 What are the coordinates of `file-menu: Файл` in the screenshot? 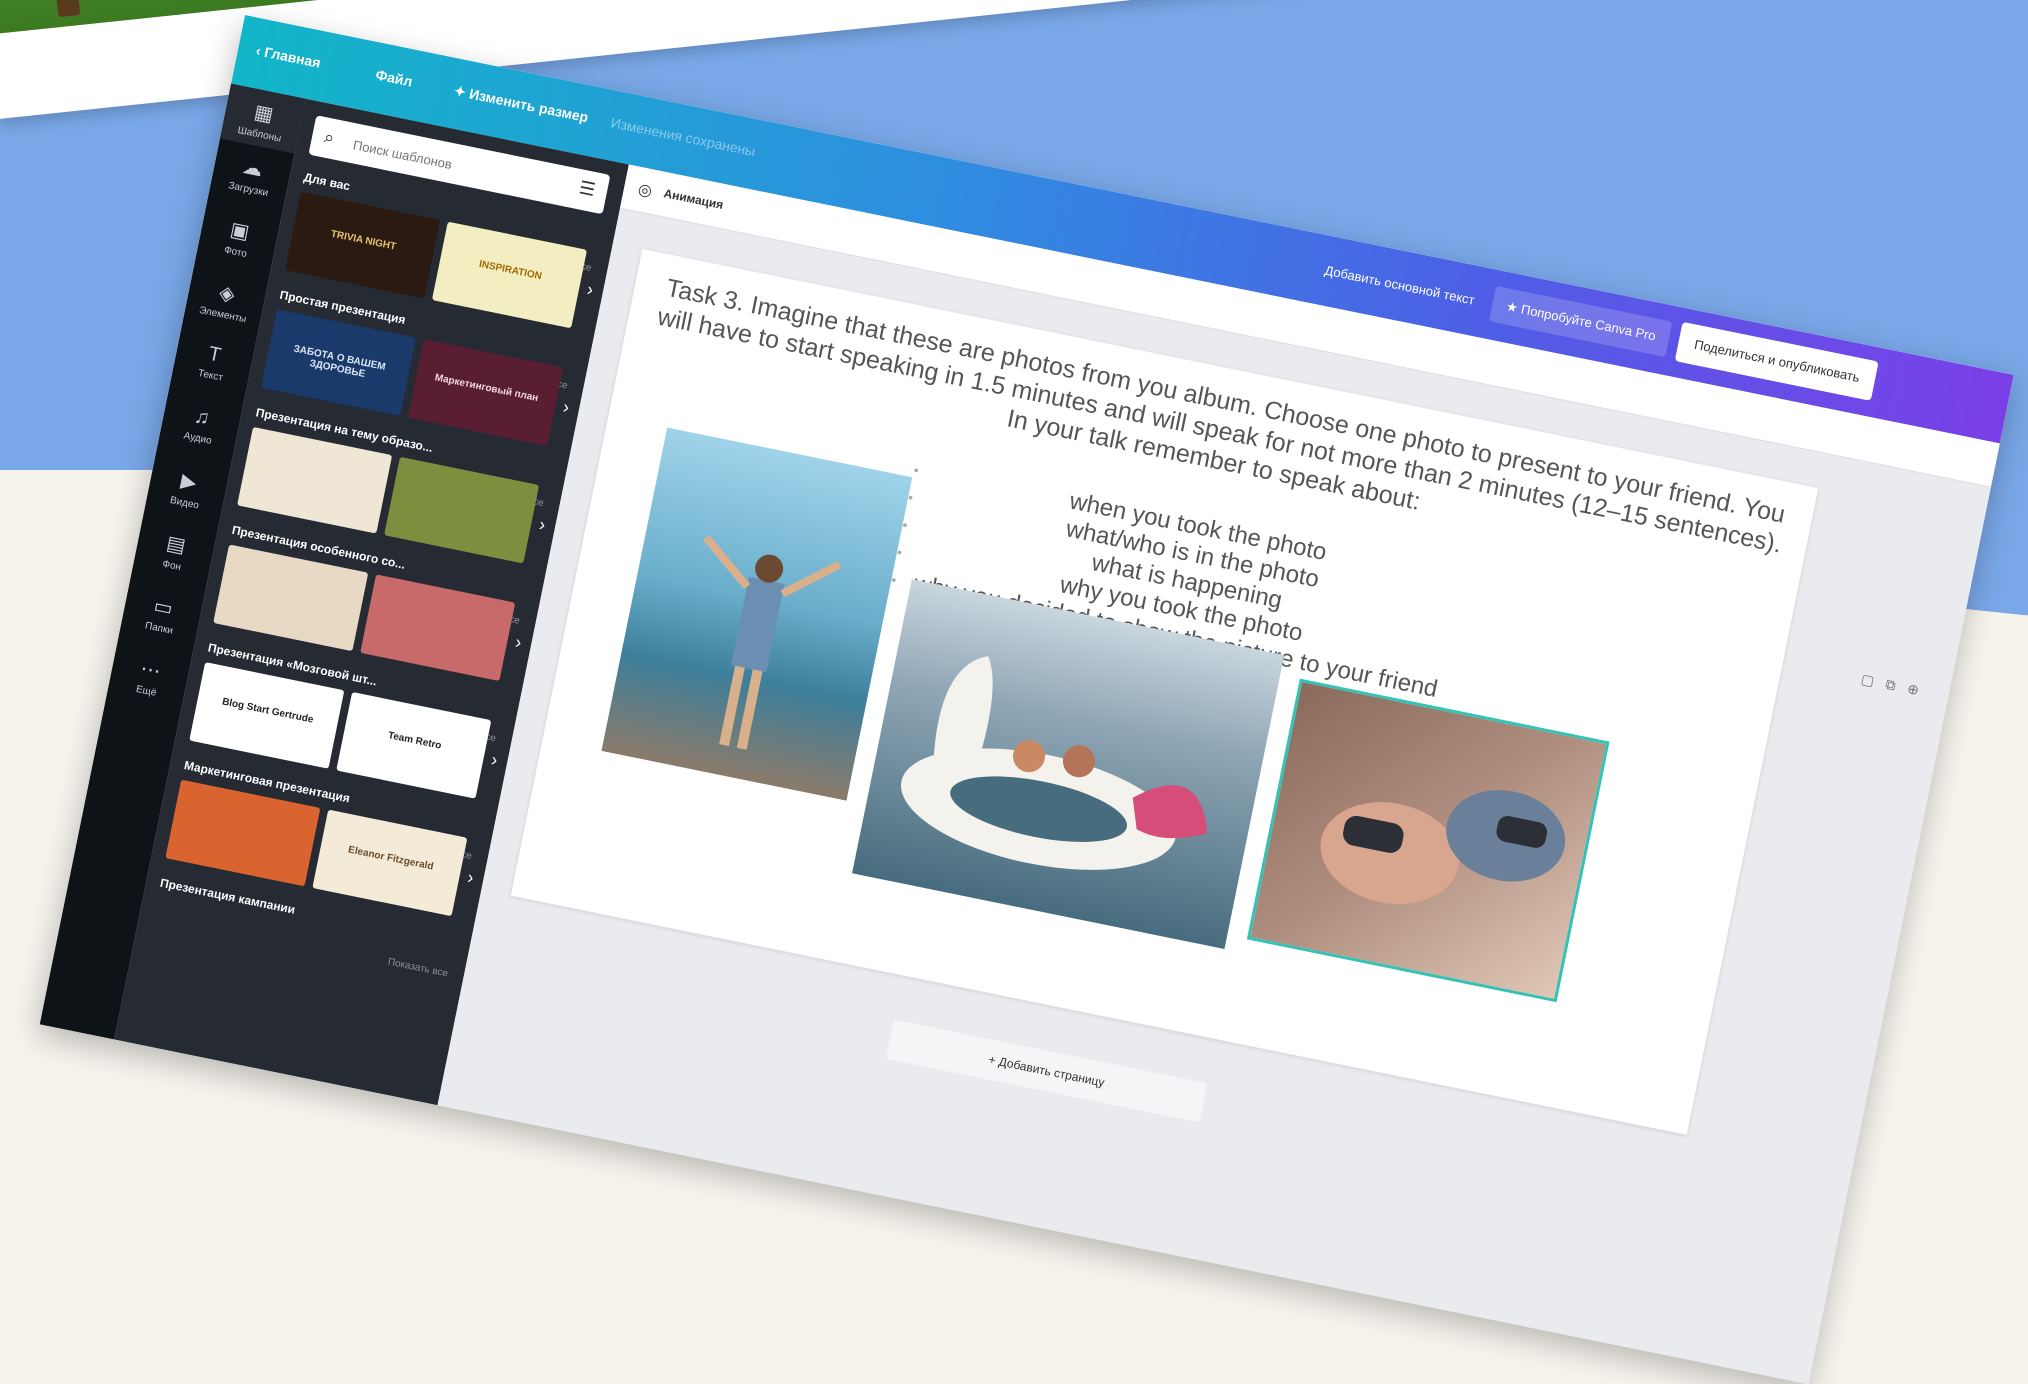 It's located at (394, 77).